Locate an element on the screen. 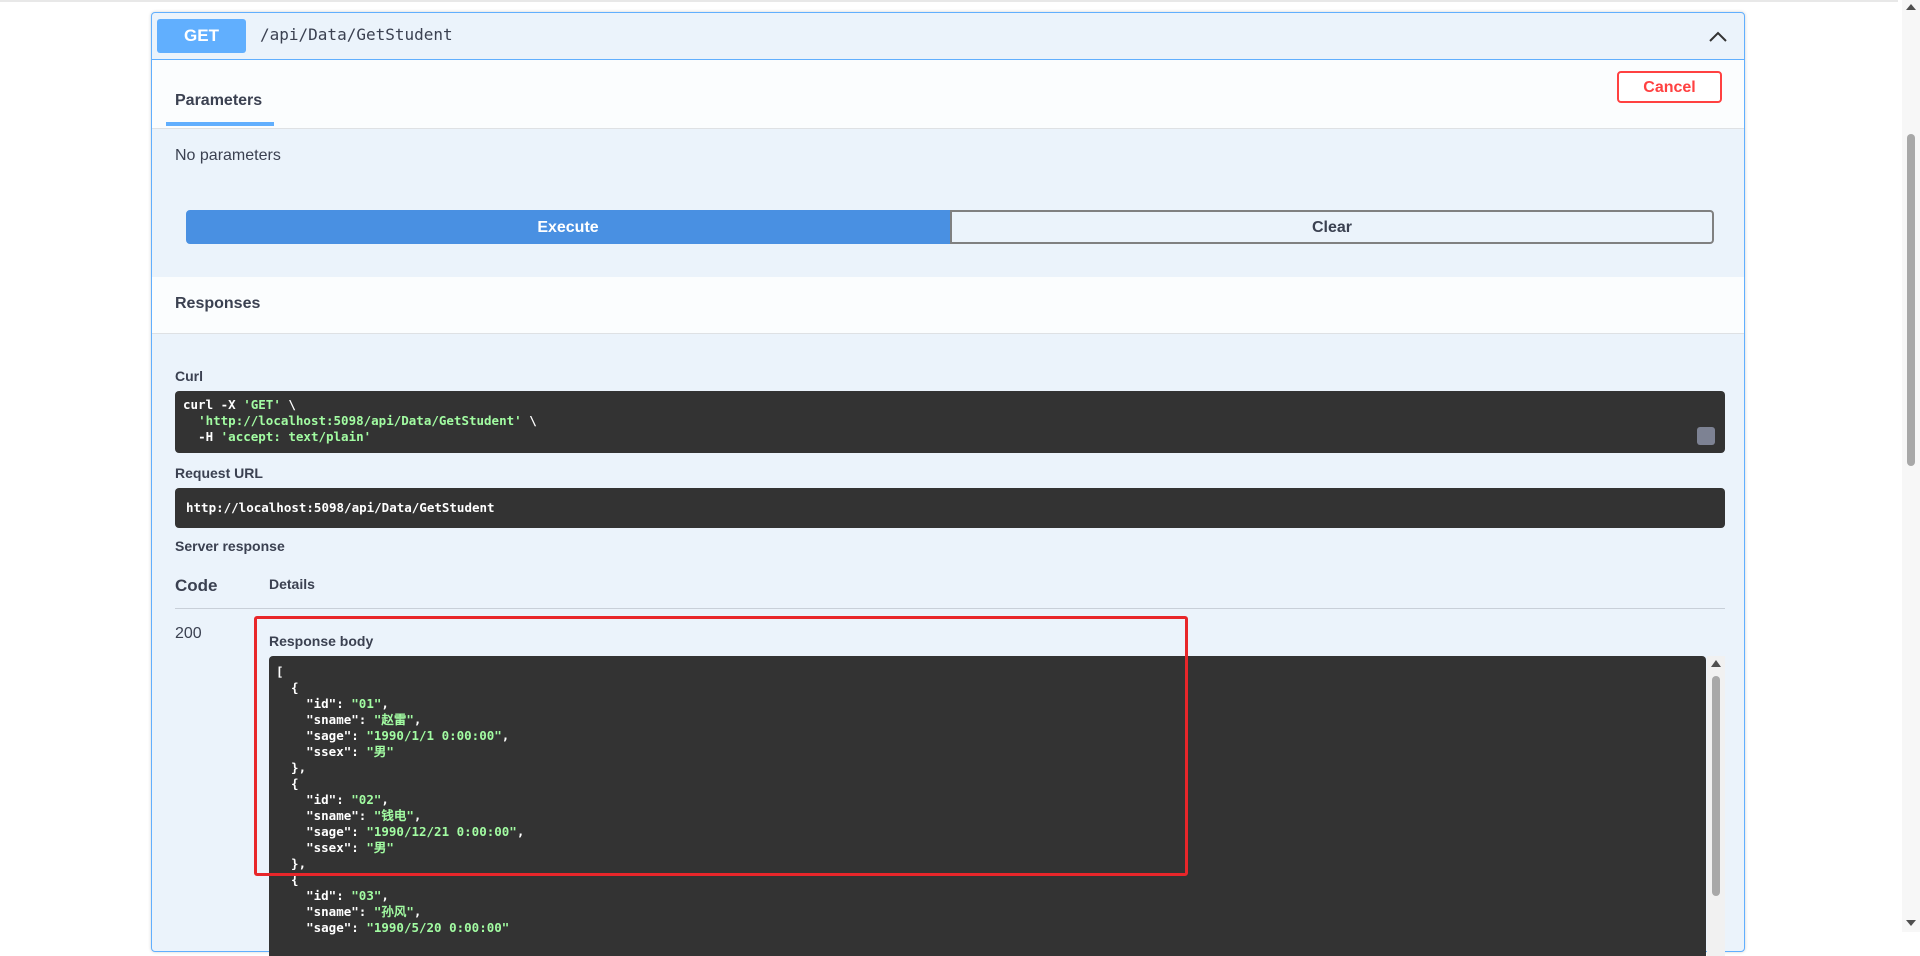  copy-to-clipboard-icon is located at coordinates (1706, 436).